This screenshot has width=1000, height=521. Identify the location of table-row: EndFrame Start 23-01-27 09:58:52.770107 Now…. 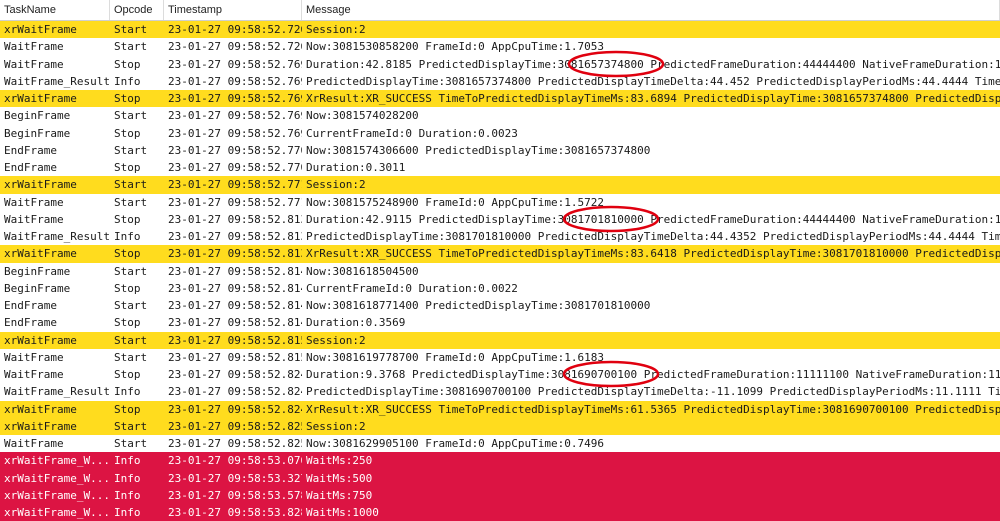
(500, 150).